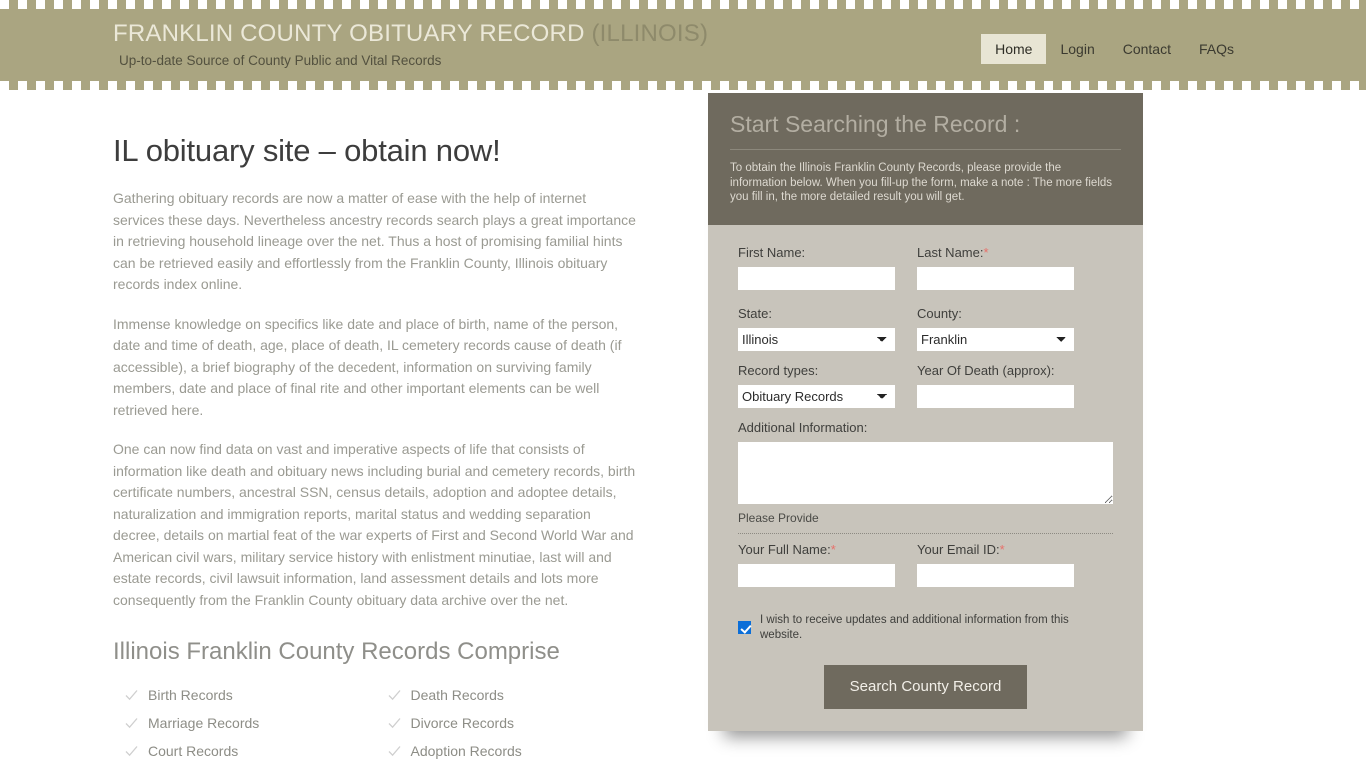 The width and height of the screenshot is (1366, 768). What do you see at coordinates (778, 370) in the screenshot?
I see `record-types-label: Record types:` at bounding box center [778, 370].